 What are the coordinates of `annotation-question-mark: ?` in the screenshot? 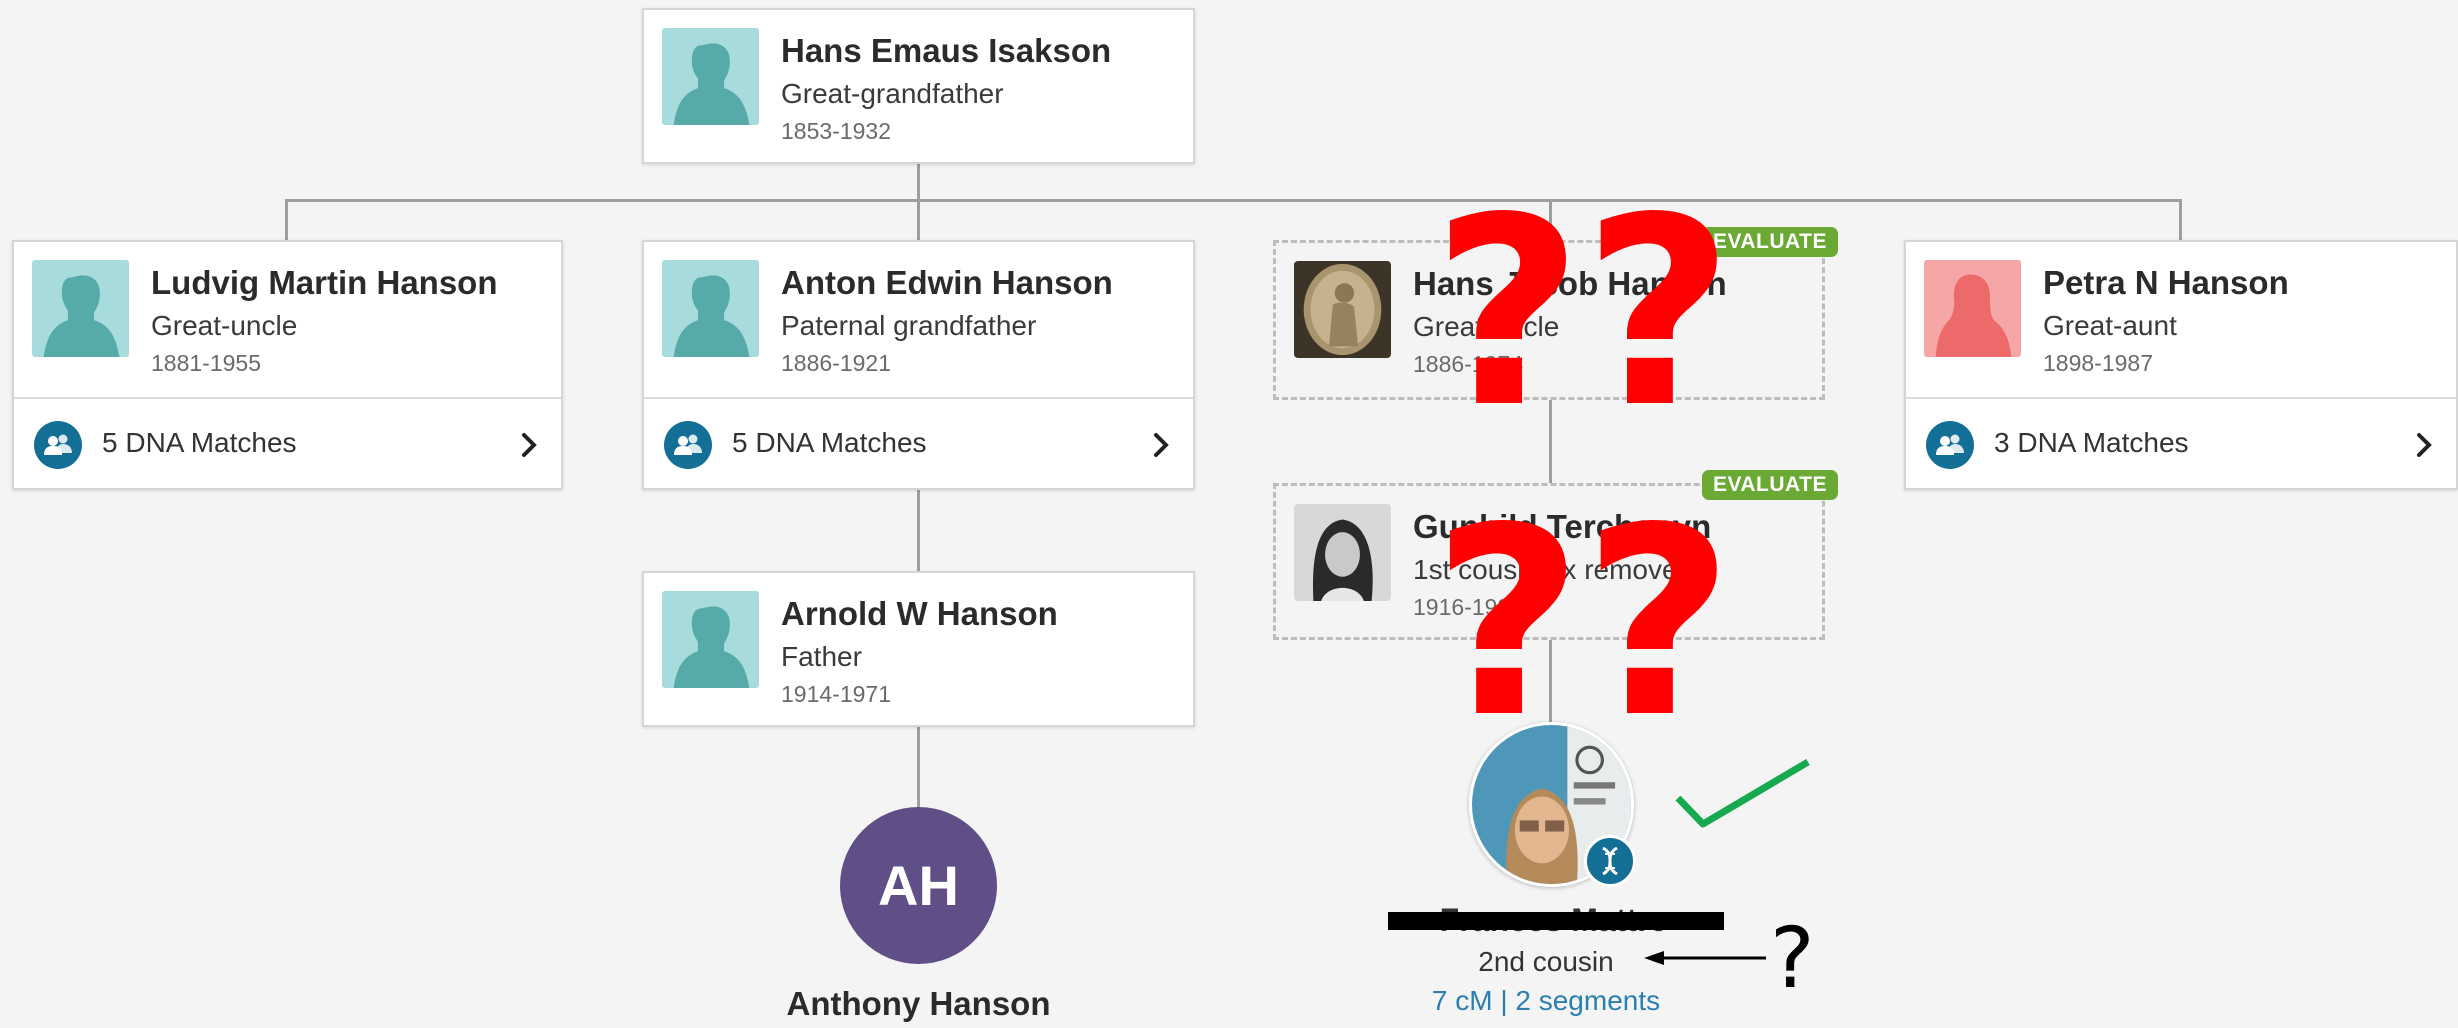 It's located at (1792, 958).